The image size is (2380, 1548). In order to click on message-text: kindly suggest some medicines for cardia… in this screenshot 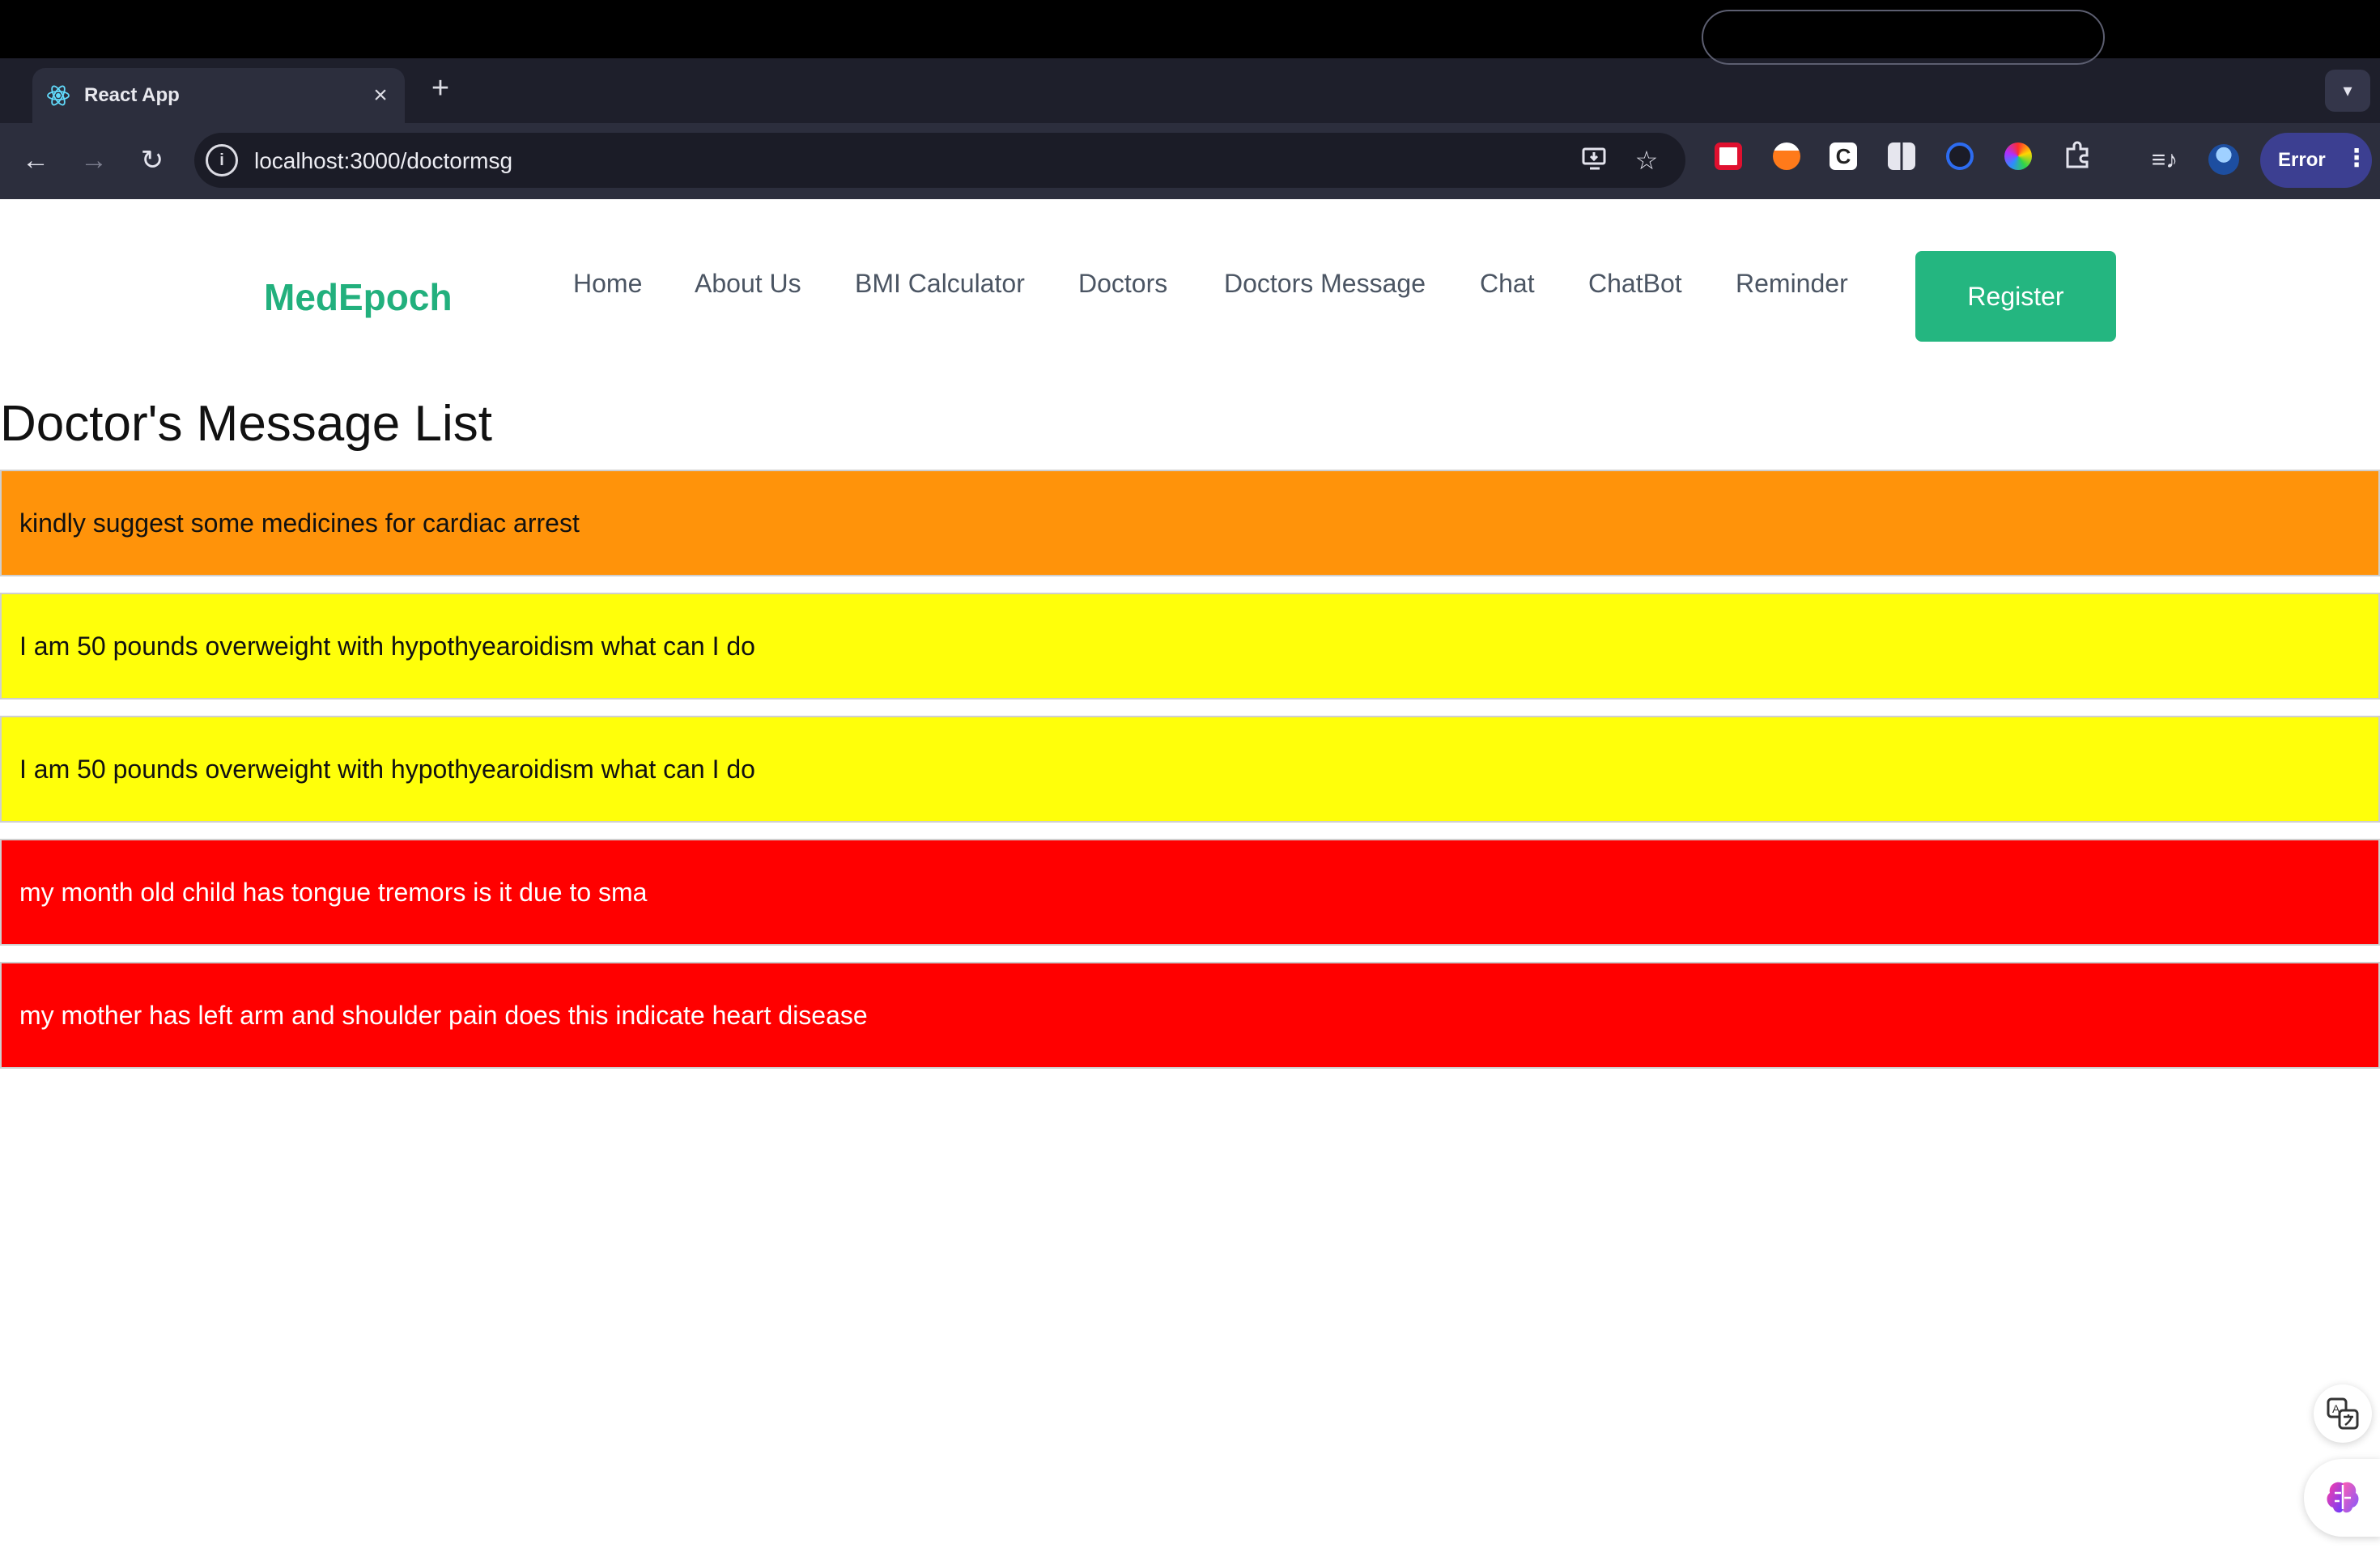, I will do `click(299, 523)`.